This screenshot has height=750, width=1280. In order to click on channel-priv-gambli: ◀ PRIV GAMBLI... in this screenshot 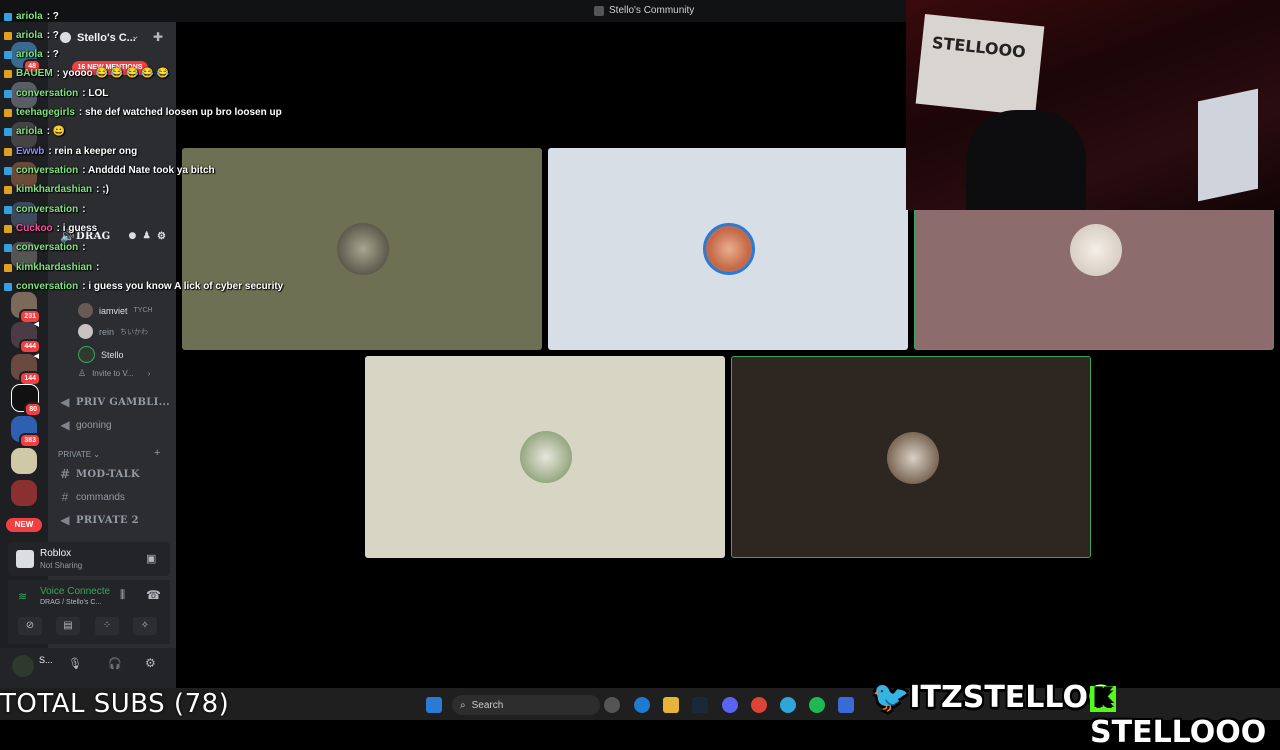, I will do `click(115, 402)`.